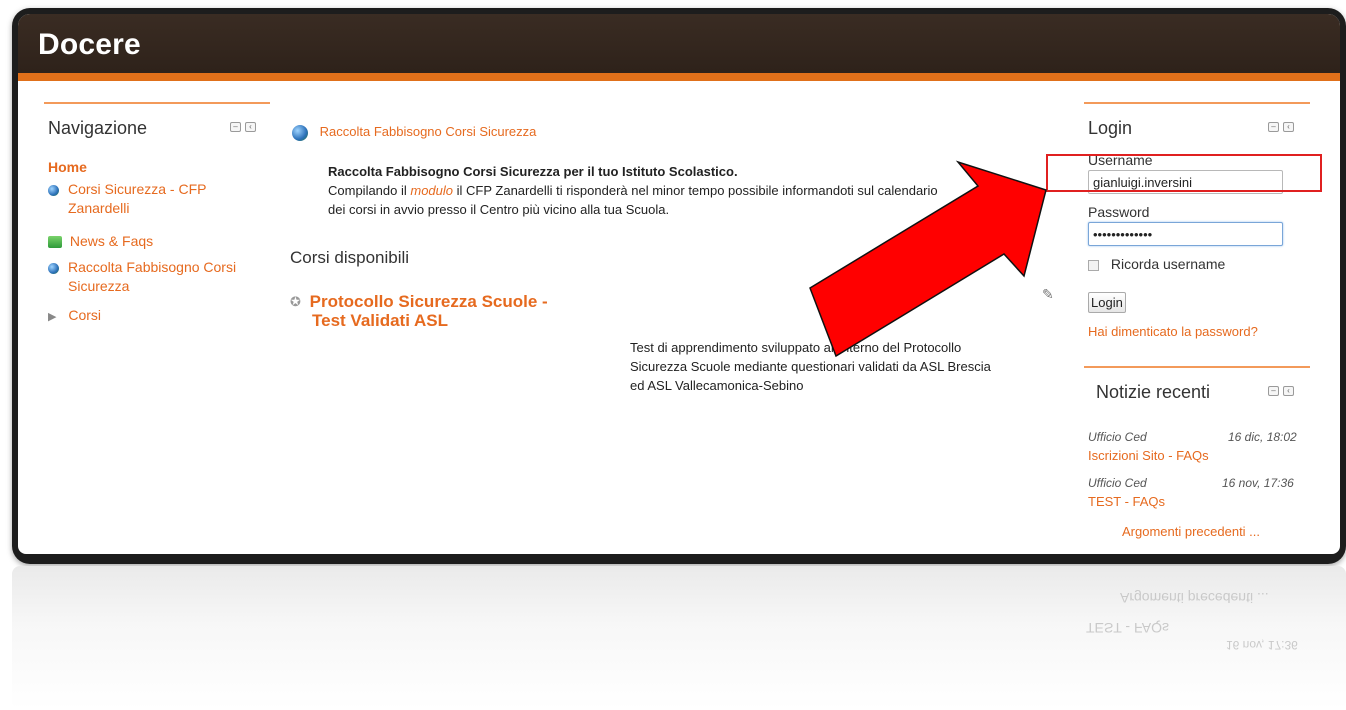  What do you see at coordinates (1119, 212) in the screenshot?
I see `password-label: Password` at bounding box center [1119, 212].